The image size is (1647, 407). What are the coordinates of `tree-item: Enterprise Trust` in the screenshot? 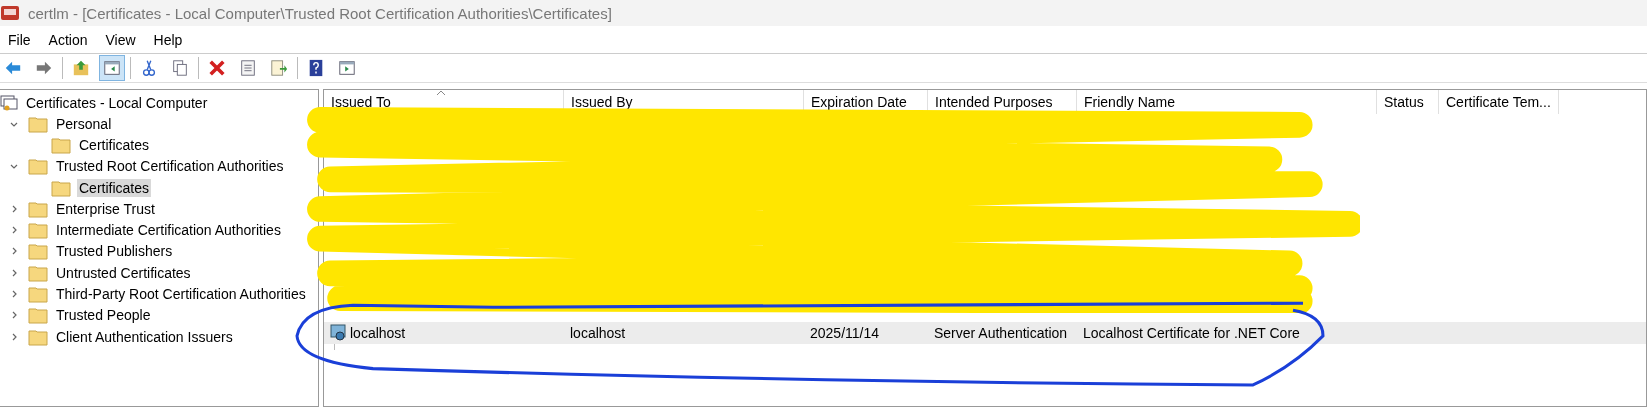 It's located at (105, 208).